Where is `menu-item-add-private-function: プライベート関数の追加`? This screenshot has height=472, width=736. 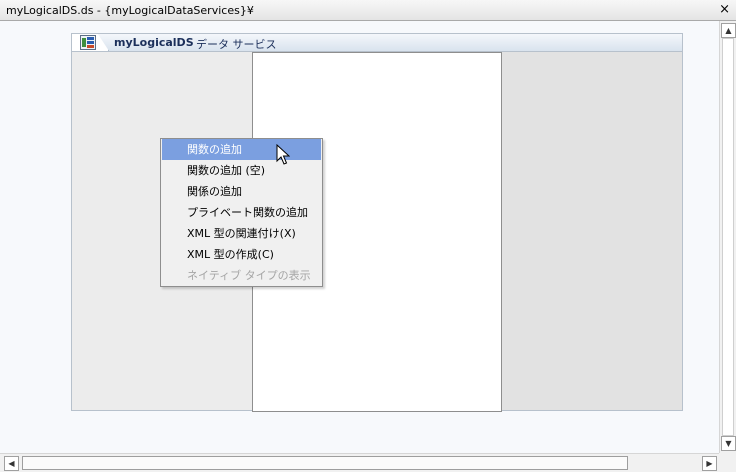 menu-item-add-private-function: プライベート関数の追加 is located at coordinates (241, 212).